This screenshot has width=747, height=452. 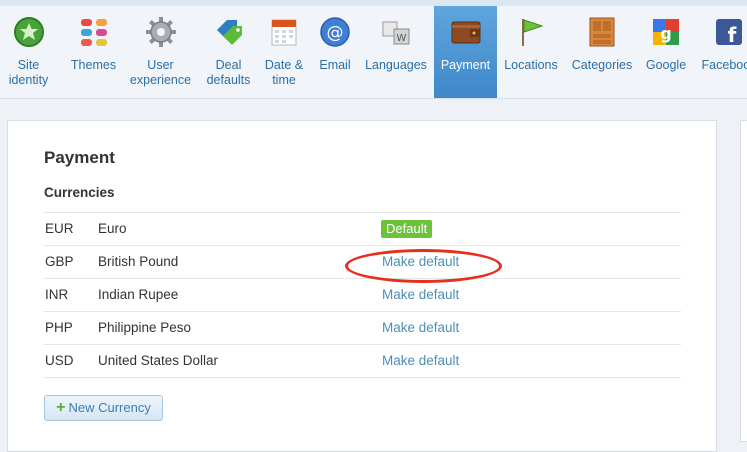 What do you see at coordinates (284, 32) in the screenshot?
I see `calendar-icon` at bounding box center [284, 32].